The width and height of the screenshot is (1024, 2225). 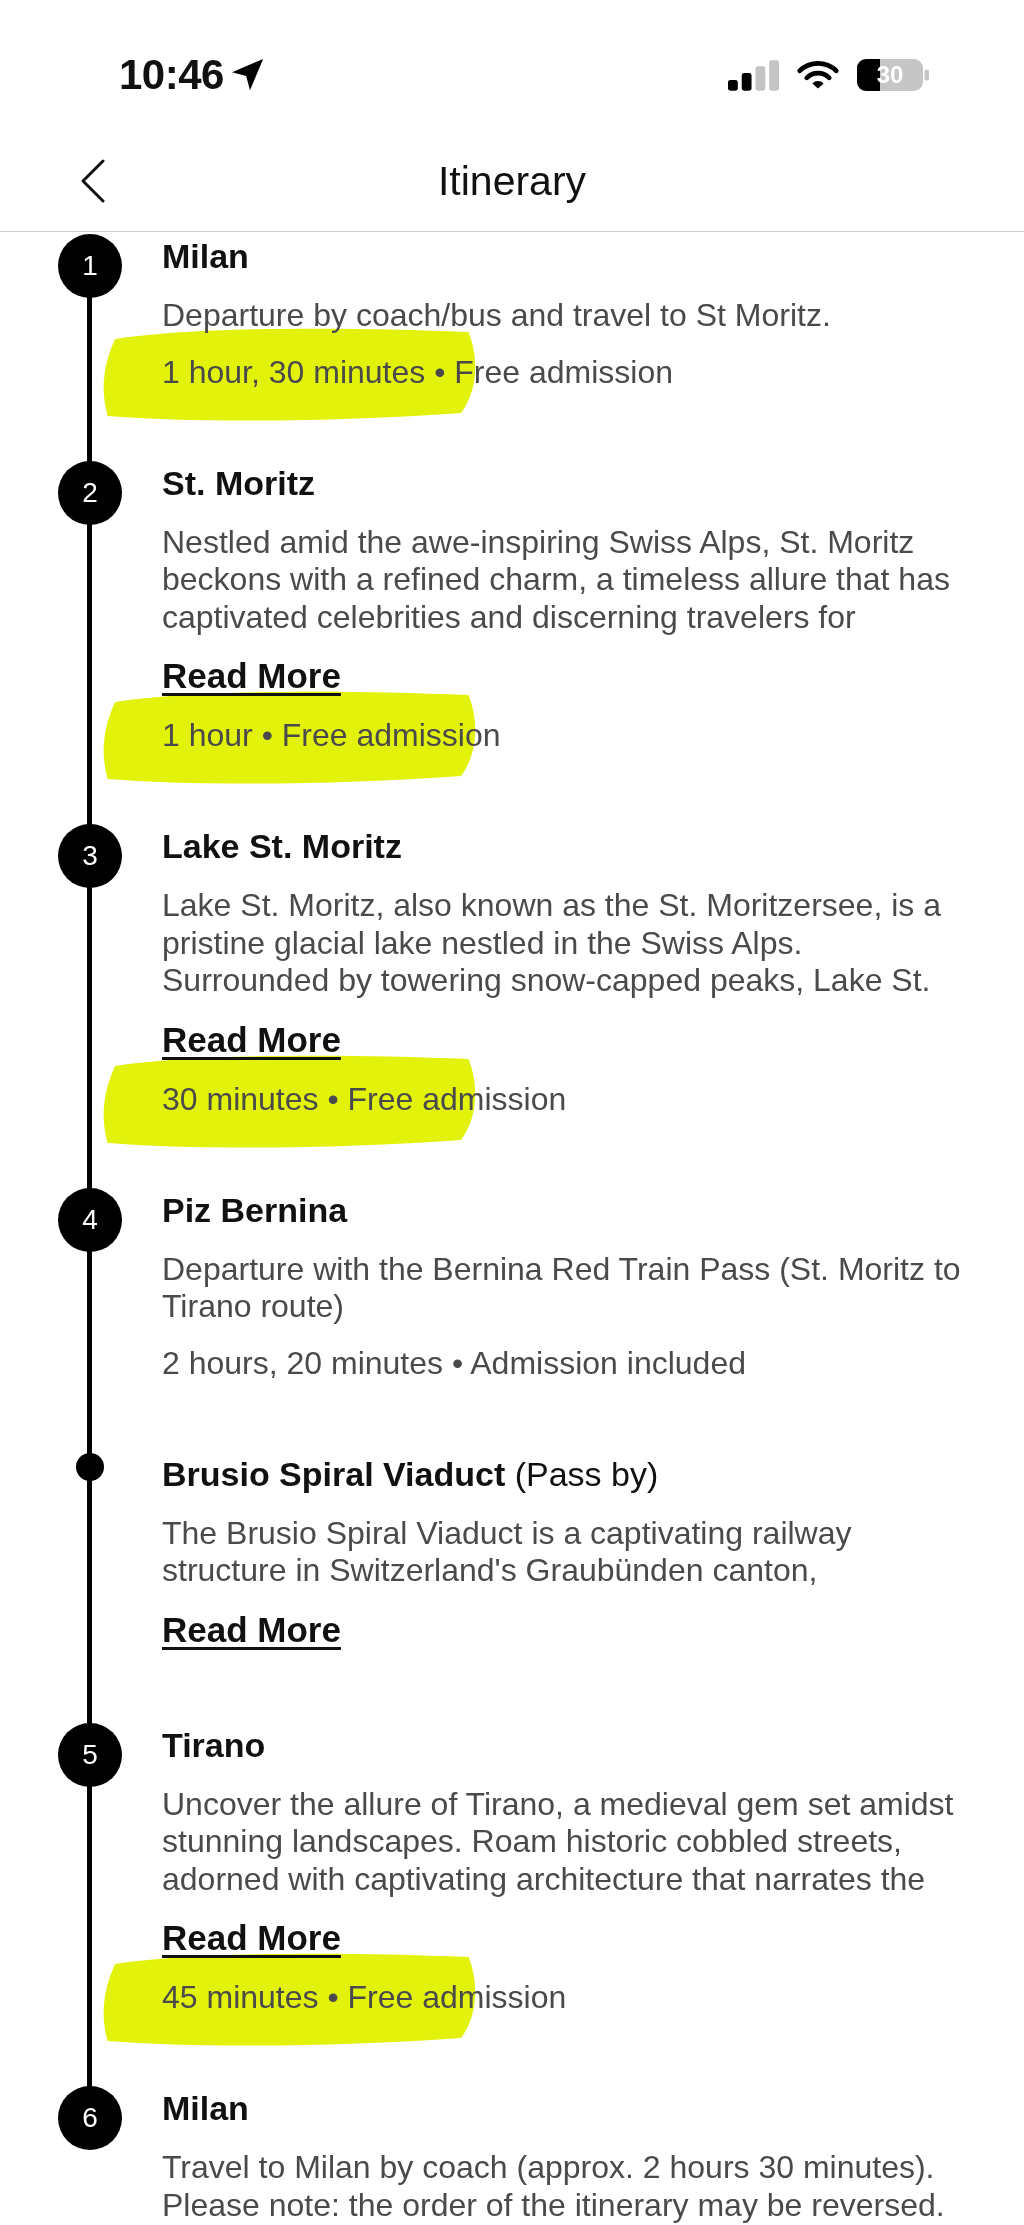 I want to click on stop-title: Lake St. Moritz, so click(x=282, y=846).